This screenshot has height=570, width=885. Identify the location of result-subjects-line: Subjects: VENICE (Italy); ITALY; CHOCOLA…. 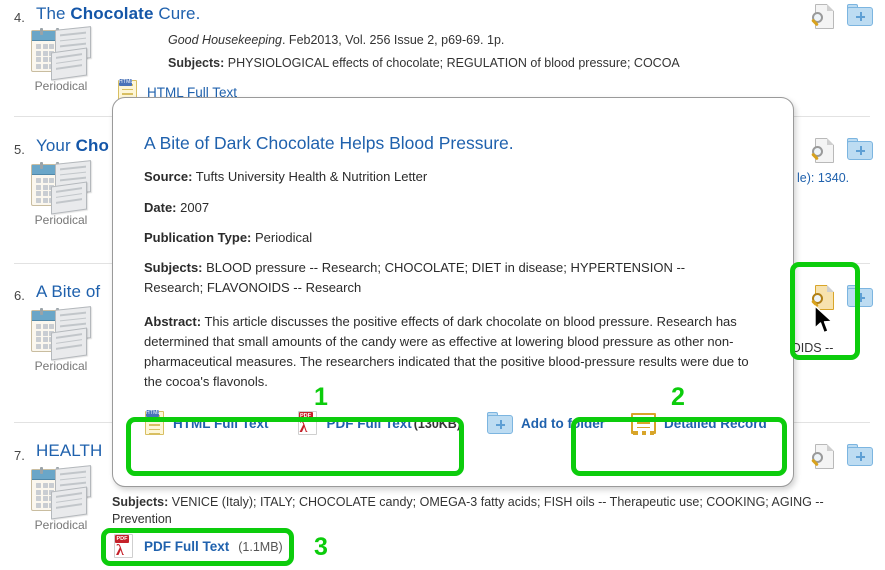
(494, 511).